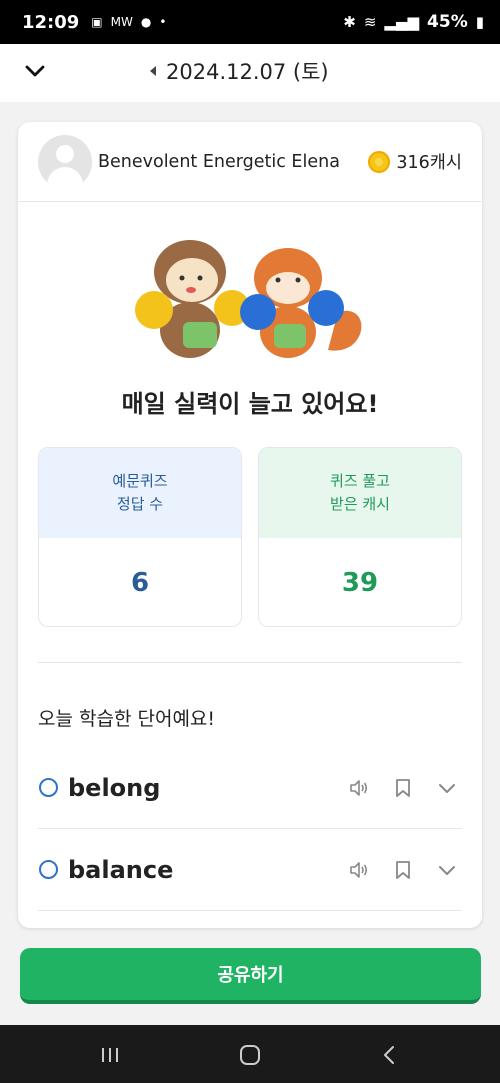 This screenshot has width=500, height=1083. I want to click on cash-amount: 316캐시, so click(429, 163).